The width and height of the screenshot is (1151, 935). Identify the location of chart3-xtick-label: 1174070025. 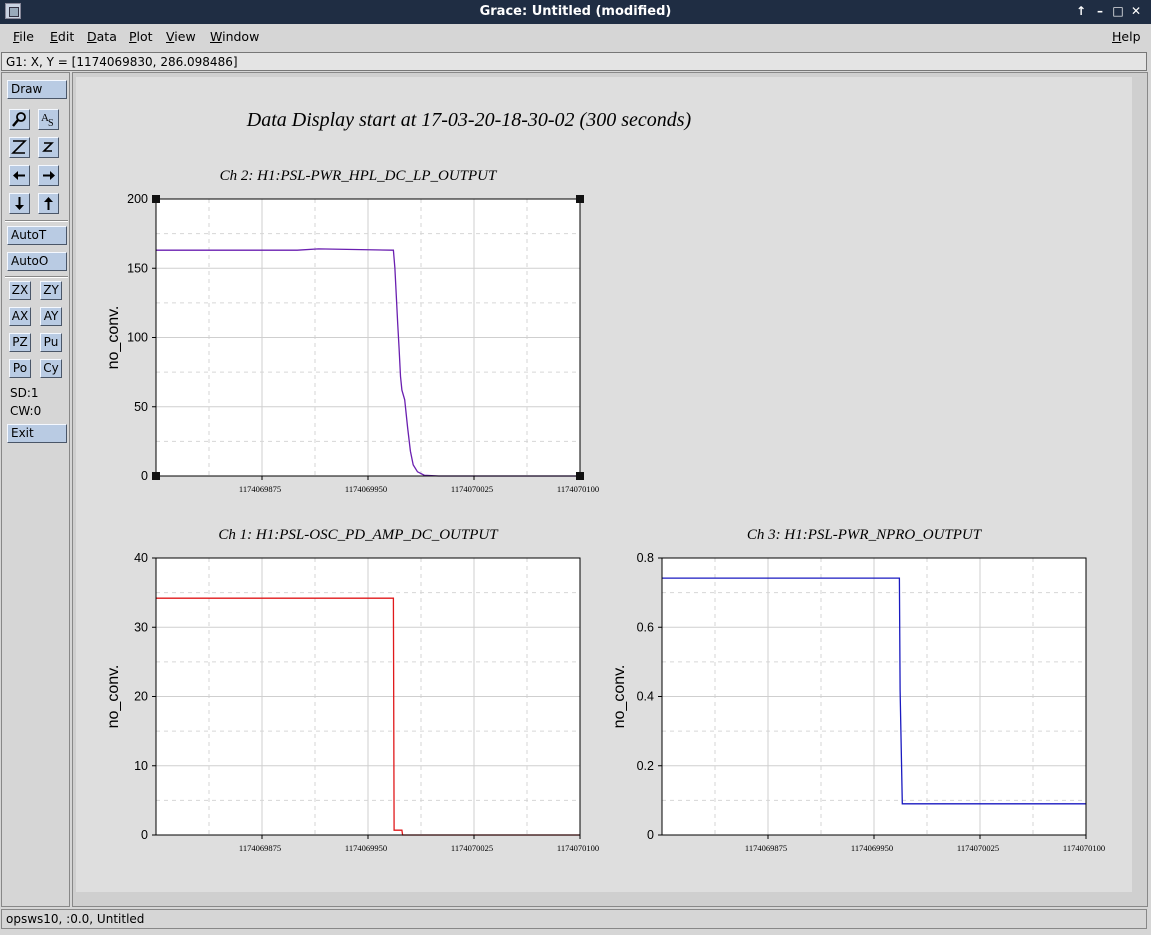
(978, 848).